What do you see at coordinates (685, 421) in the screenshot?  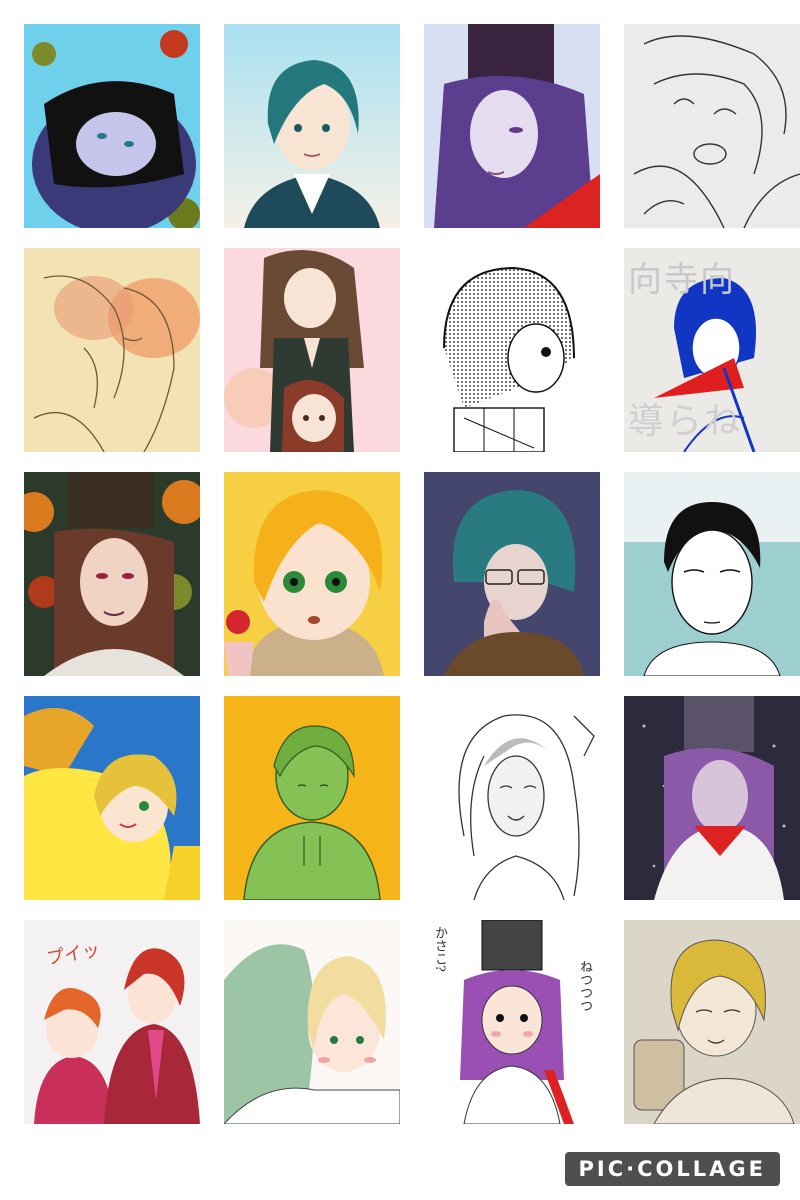 I see `kanji-caption-bottom: 導らね` at bounding box center [685, 421].